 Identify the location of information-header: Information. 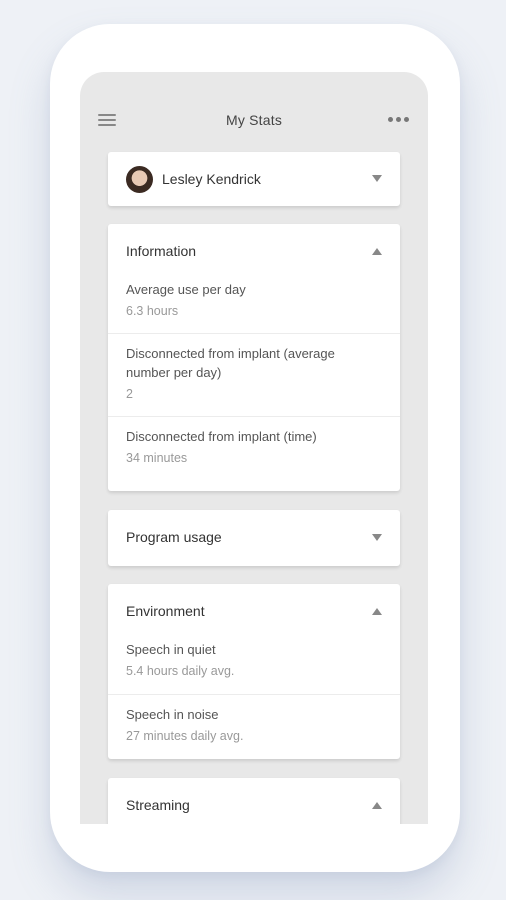
(254, 252).